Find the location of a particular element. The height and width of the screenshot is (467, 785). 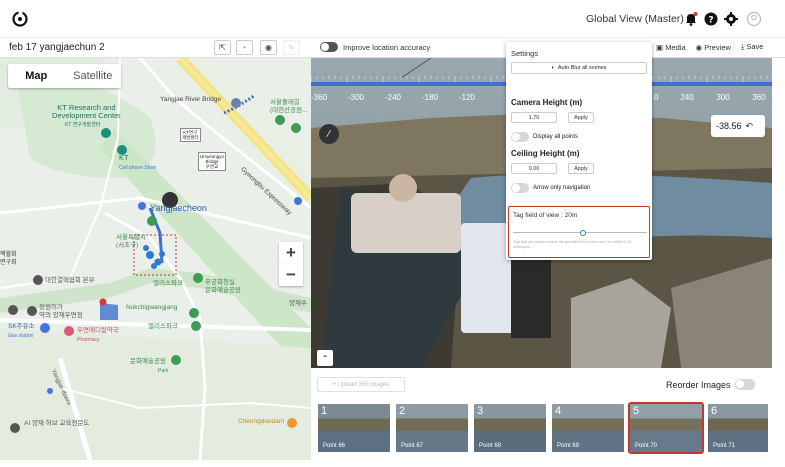

heading-tick-label: -240 is located at coordinates (393, 97).